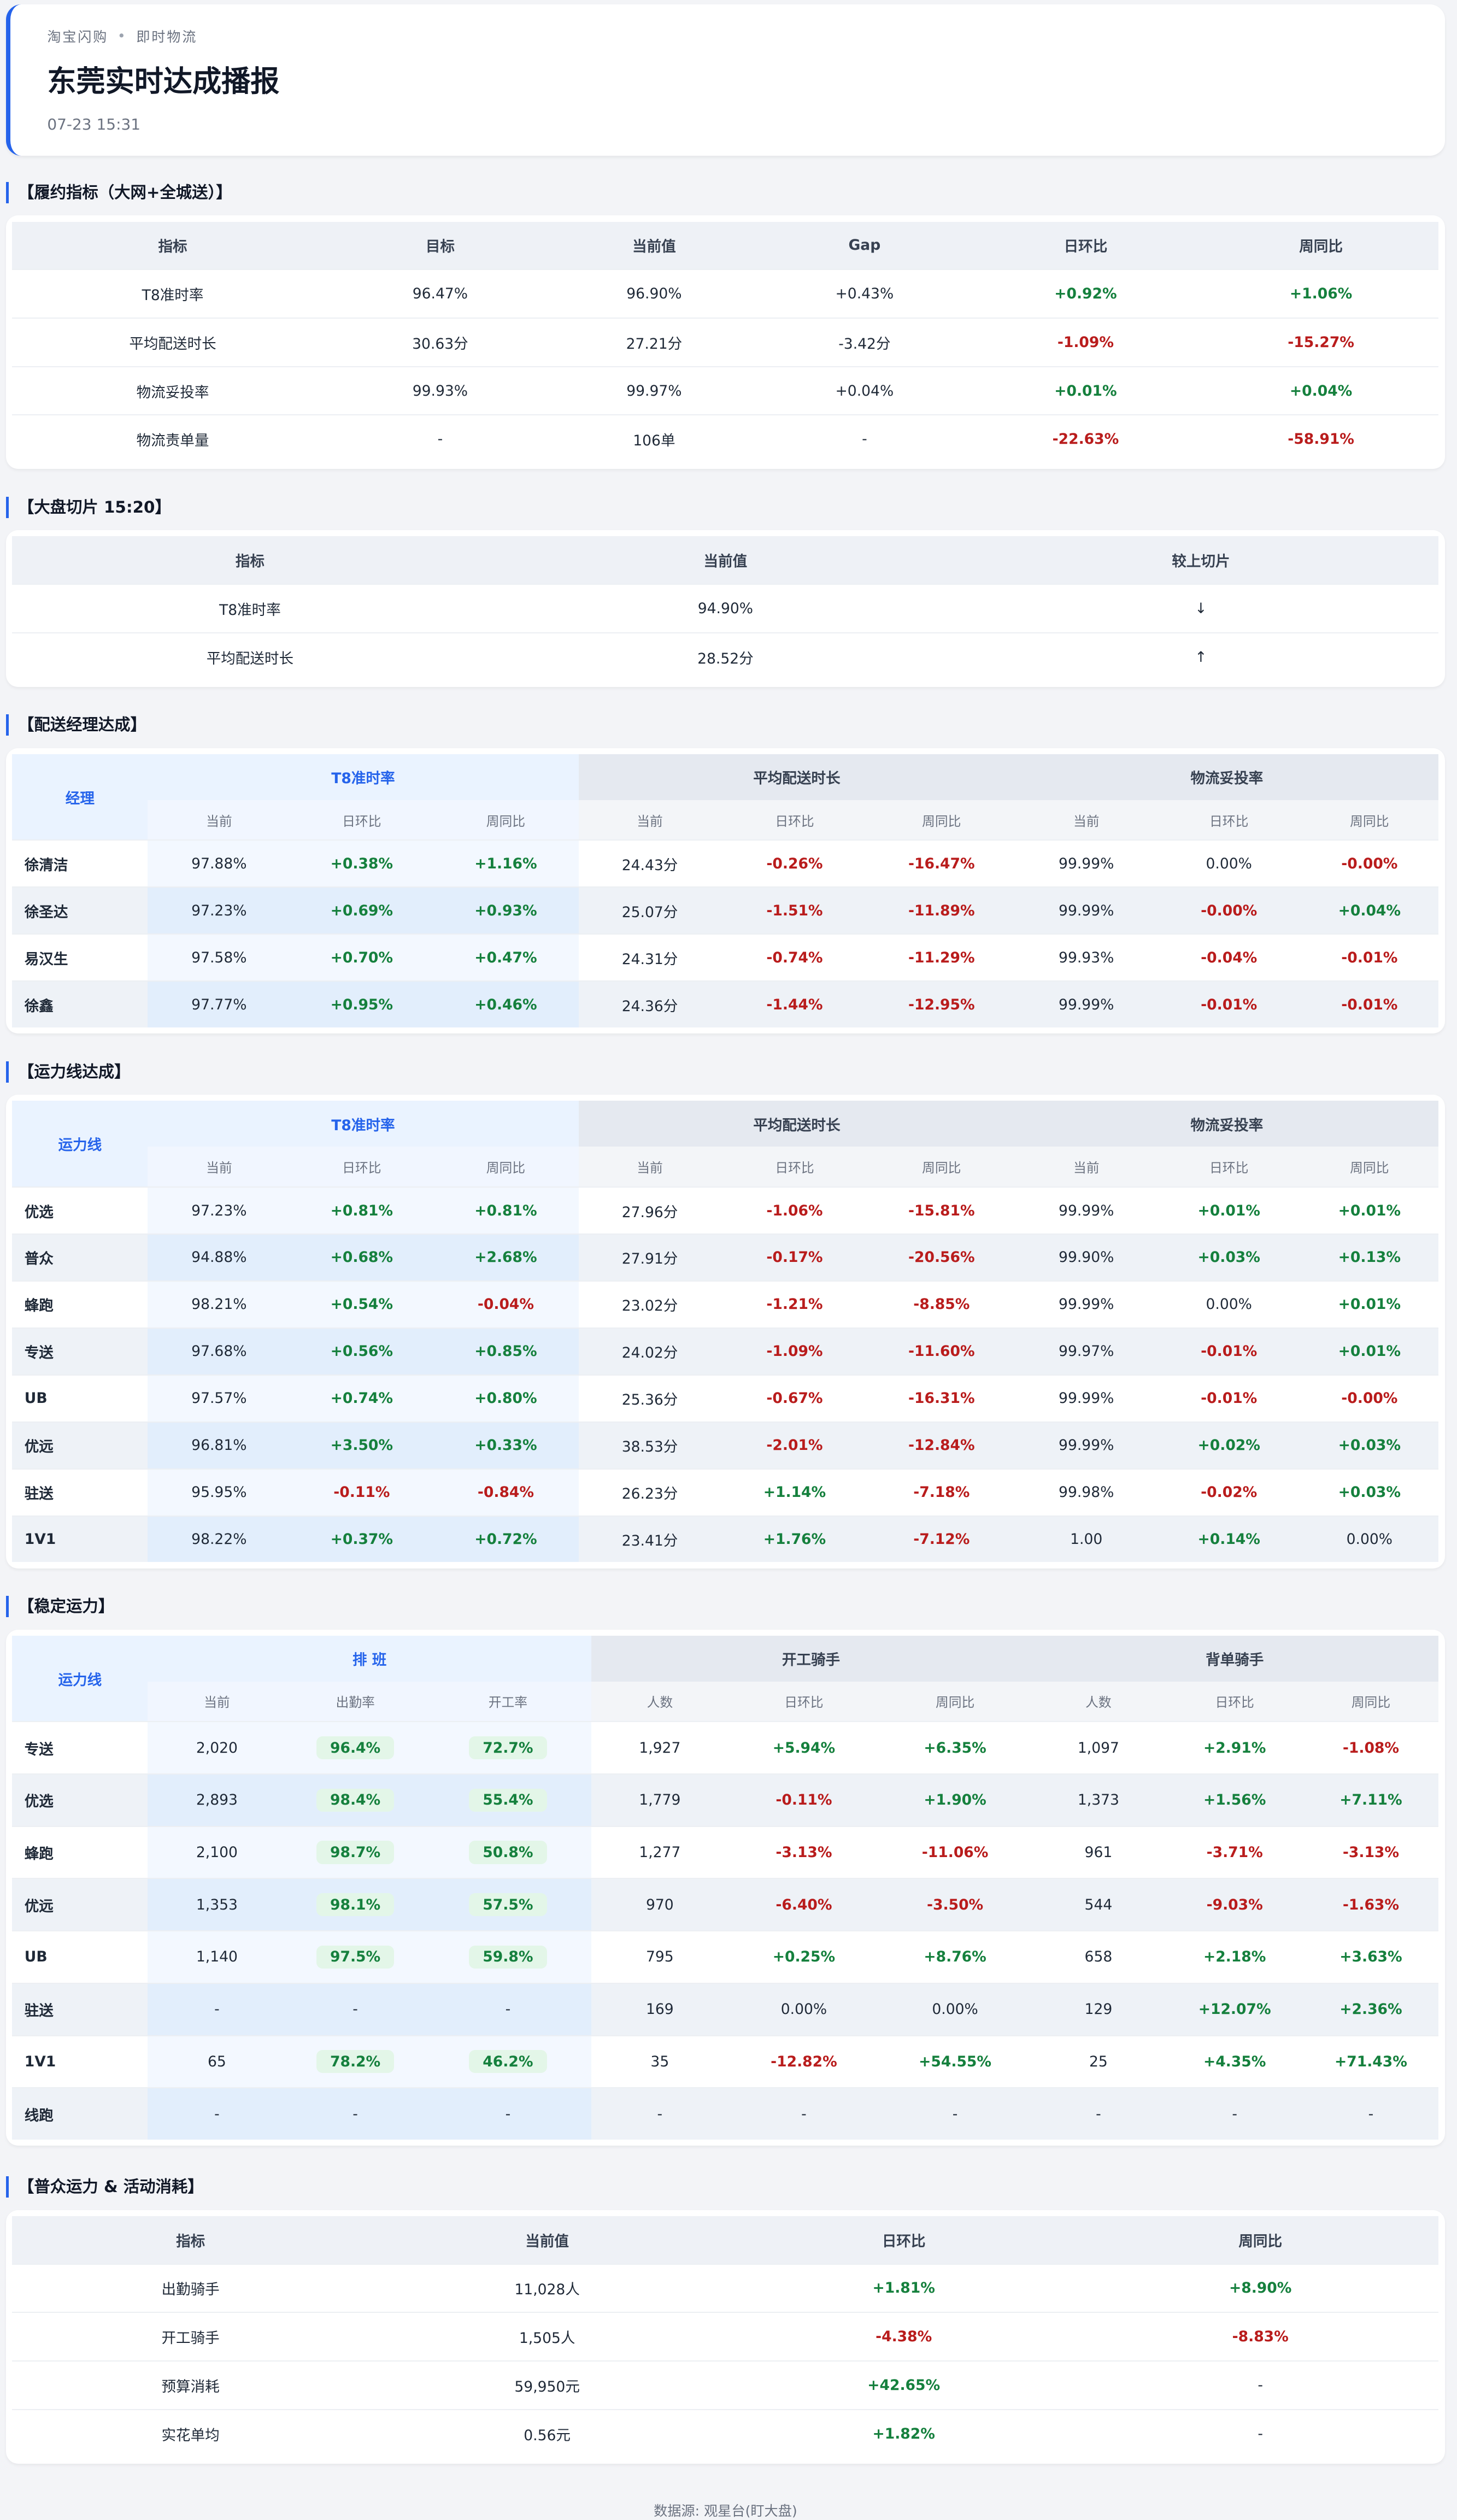  I want to click on table-cell: 1,927, so click(659, 1748).